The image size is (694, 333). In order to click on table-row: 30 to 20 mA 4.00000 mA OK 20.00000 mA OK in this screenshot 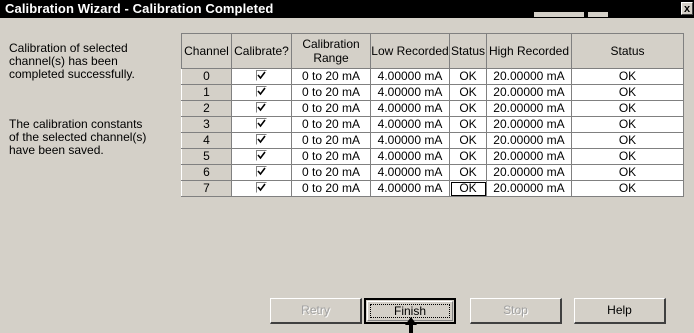, I will do `click(432, 124)`.